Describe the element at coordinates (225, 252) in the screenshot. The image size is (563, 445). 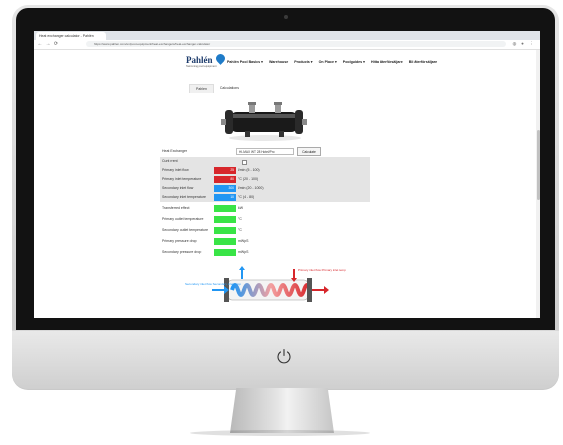
I see `secondary-pressure-drop-output` at that location.